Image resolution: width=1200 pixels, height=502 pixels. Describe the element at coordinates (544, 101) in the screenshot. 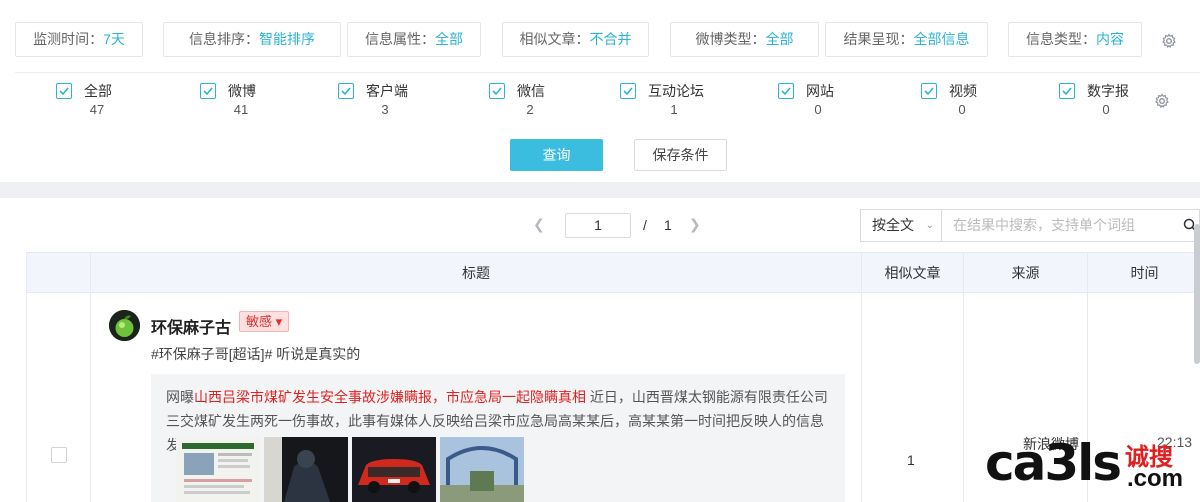

I see `source-type-wechat: 微信 2` at that location.